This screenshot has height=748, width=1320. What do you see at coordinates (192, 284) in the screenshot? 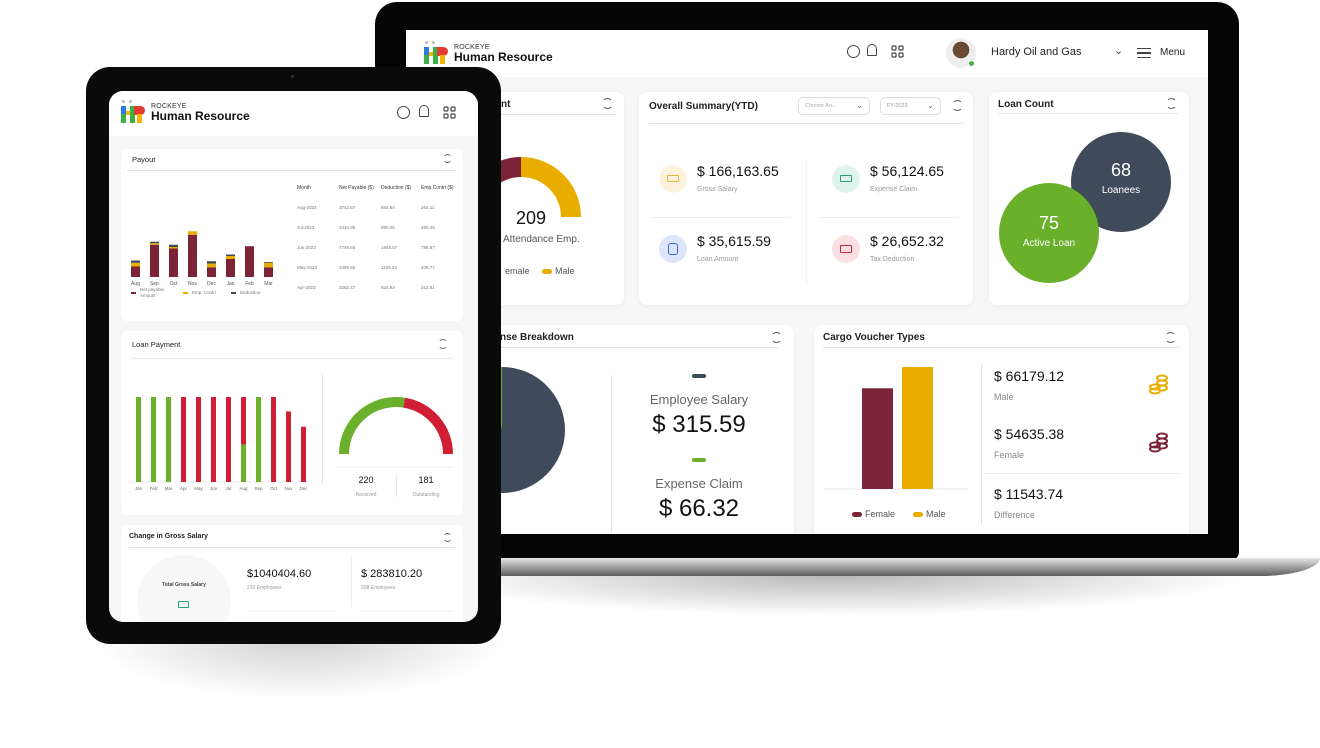
I see `payout-xtick: Nov` at bounding box center [192, 284].